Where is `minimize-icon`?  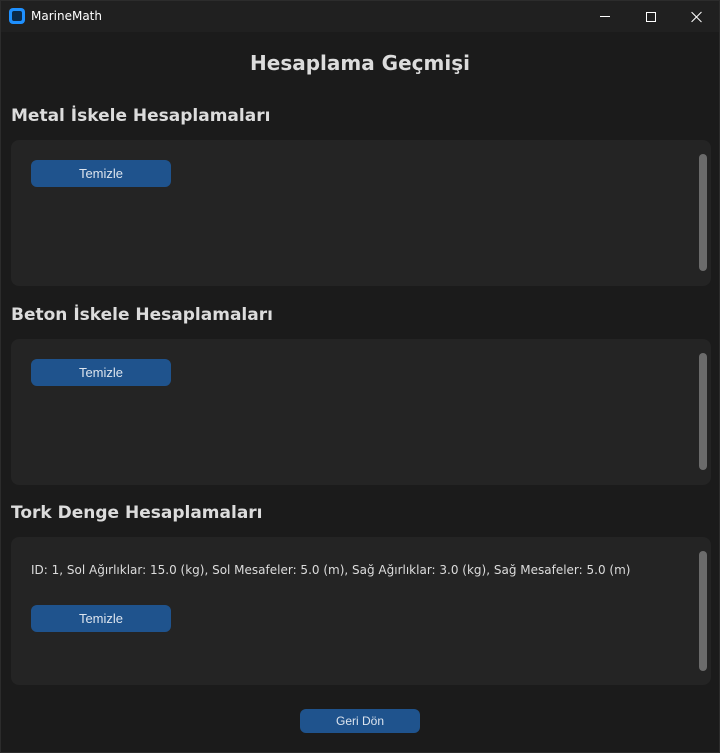
minimize-icon is located at coordinates (605, 16).